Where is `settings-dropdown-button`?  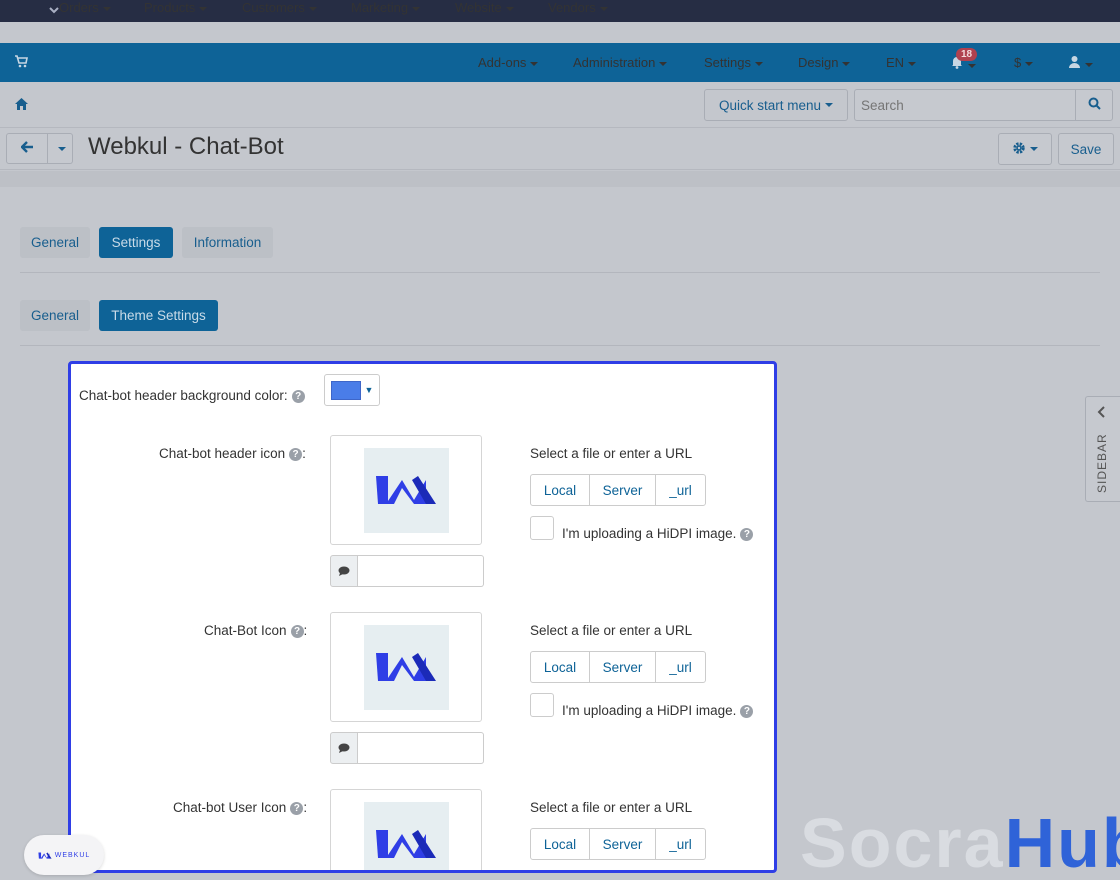
settings-dropdown-button is located at coordinates (1025, 149).